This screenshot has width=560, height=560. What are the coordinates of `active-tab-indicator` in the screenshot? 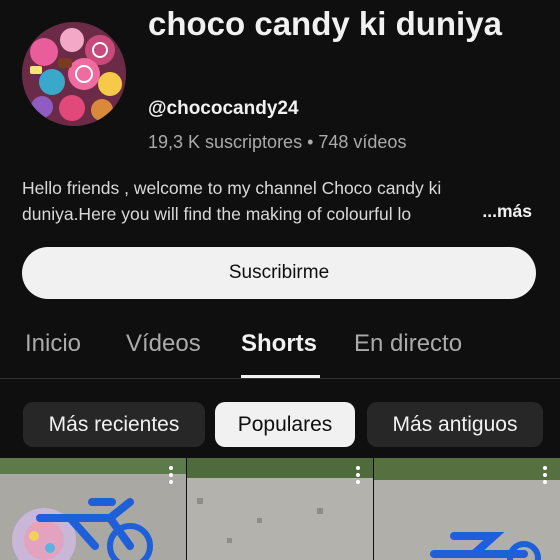 It's located at (280, 376).